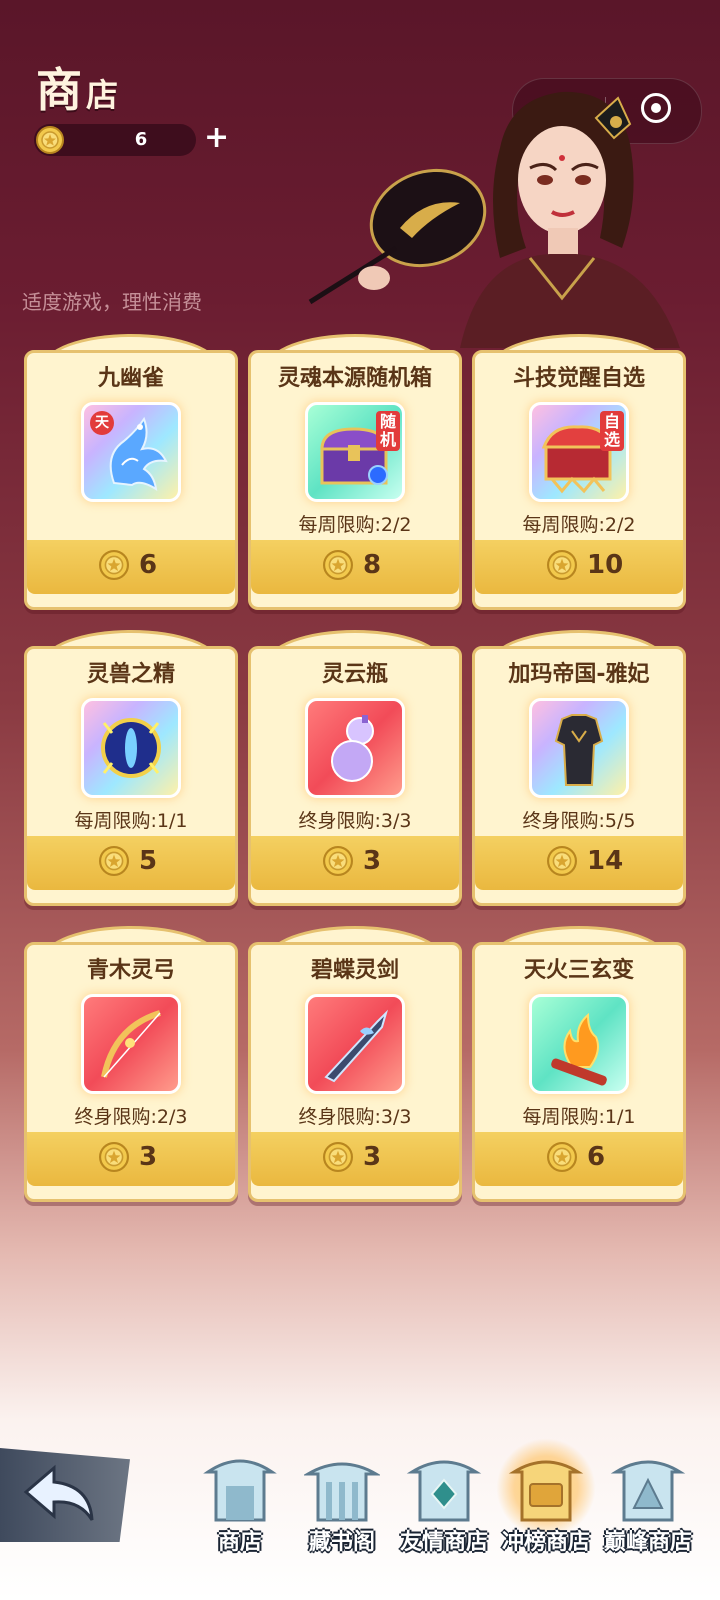 This screenshot has height=1600, width=720. What do you see at coordinates (216, 137) in the screenshot?
I see `add-currency-button: +` at bounding box center [216, 137].